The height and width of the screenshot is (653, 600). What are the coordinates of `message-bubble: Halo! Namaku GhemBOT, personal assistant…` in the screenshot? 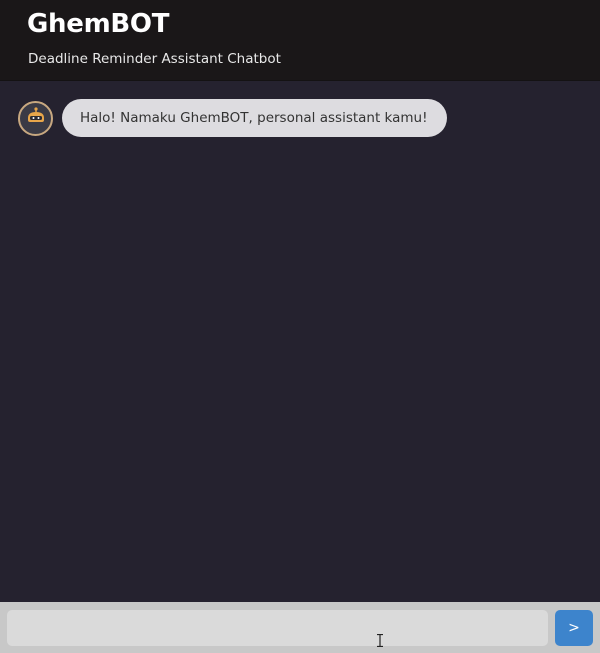 It's located at (254, 118).